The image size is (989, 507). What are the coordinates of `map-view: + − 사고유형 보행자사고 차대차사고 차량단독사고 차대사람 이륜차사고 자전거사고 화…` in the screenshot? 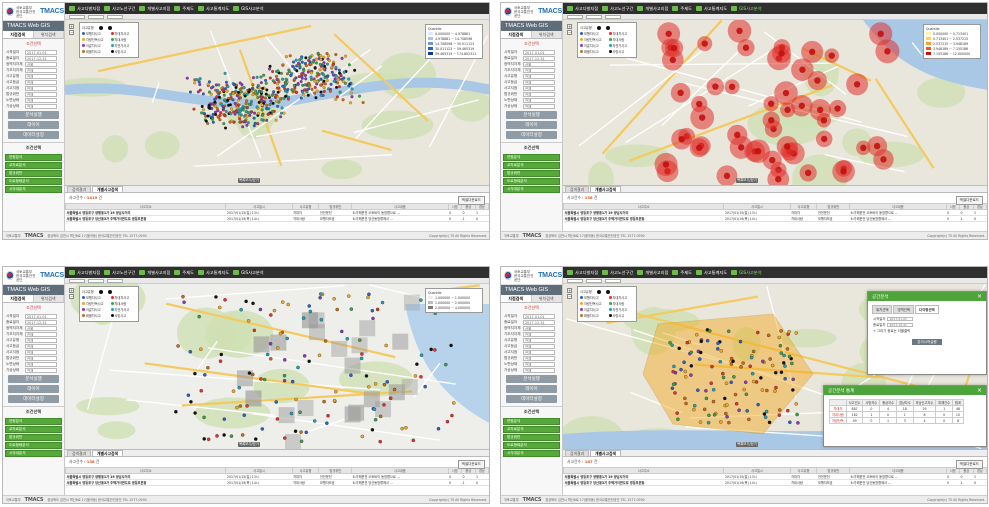 It's located at (277, 102).